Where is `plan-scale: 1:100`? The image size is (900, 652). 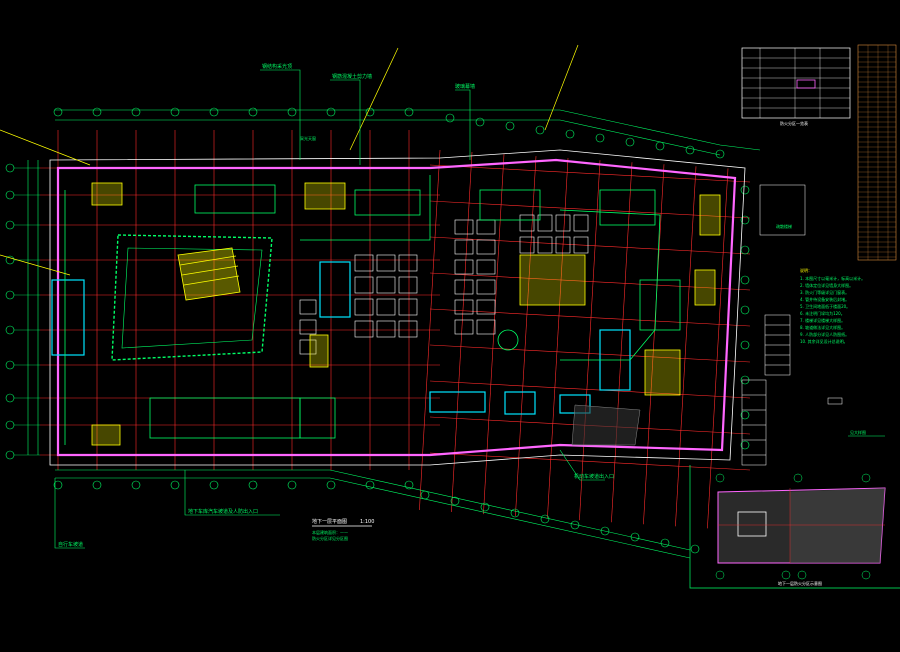 plan-scale: 1:100 is located at coordinates (367, 522).